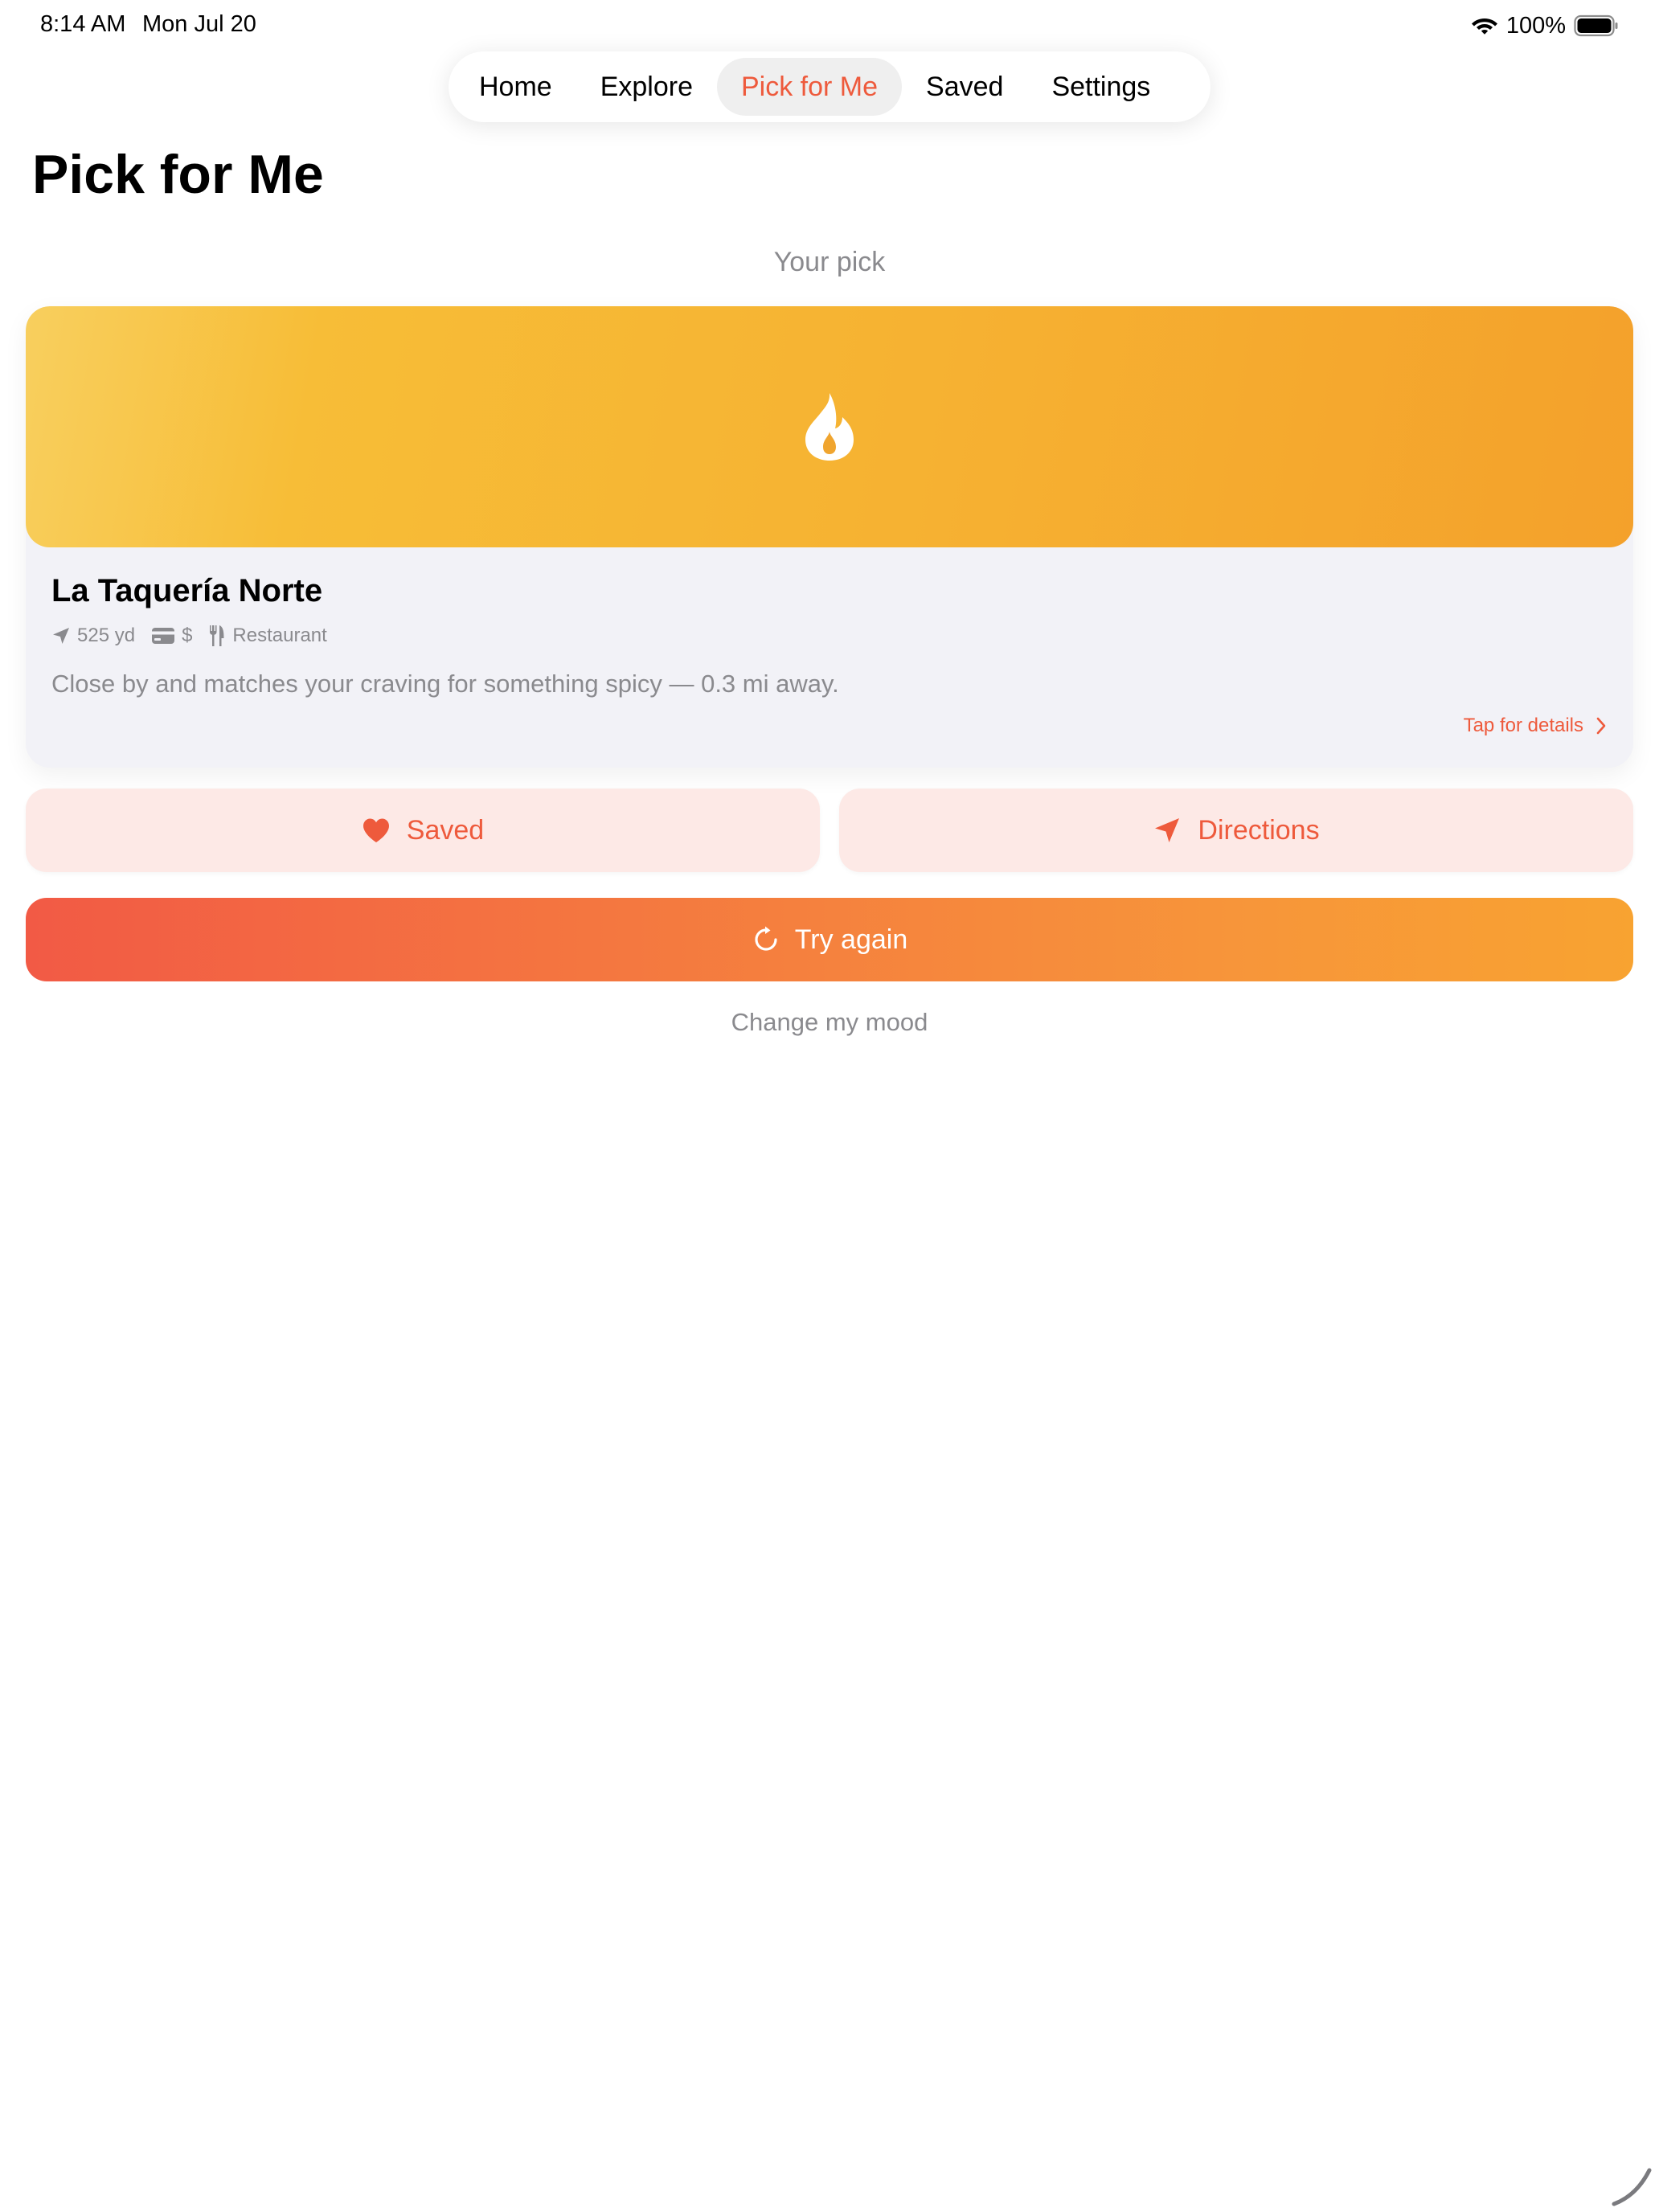  I want to click on tab-explore: Explore, so click(646, 87).